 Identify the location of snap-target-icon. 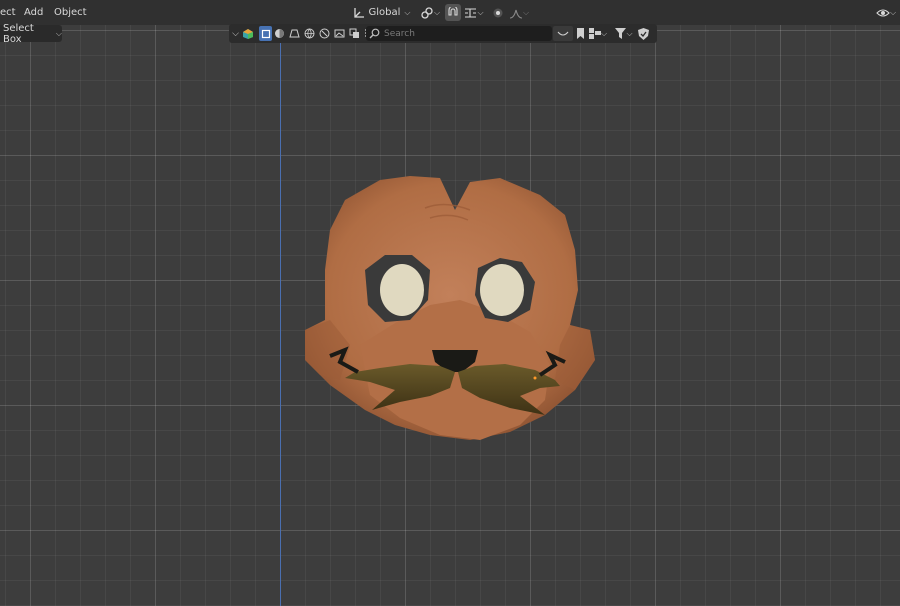
(471, 12).